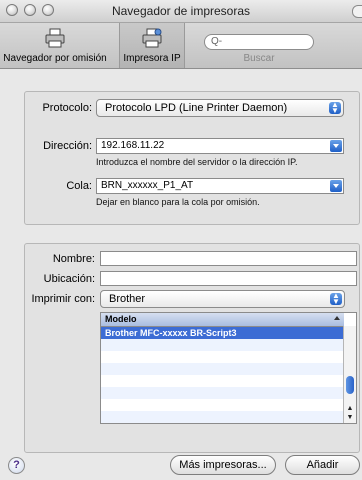  Describe the element at coordinates (67, 108) in the screenshot. I see `protocol-label: Protocolo:` at that location.